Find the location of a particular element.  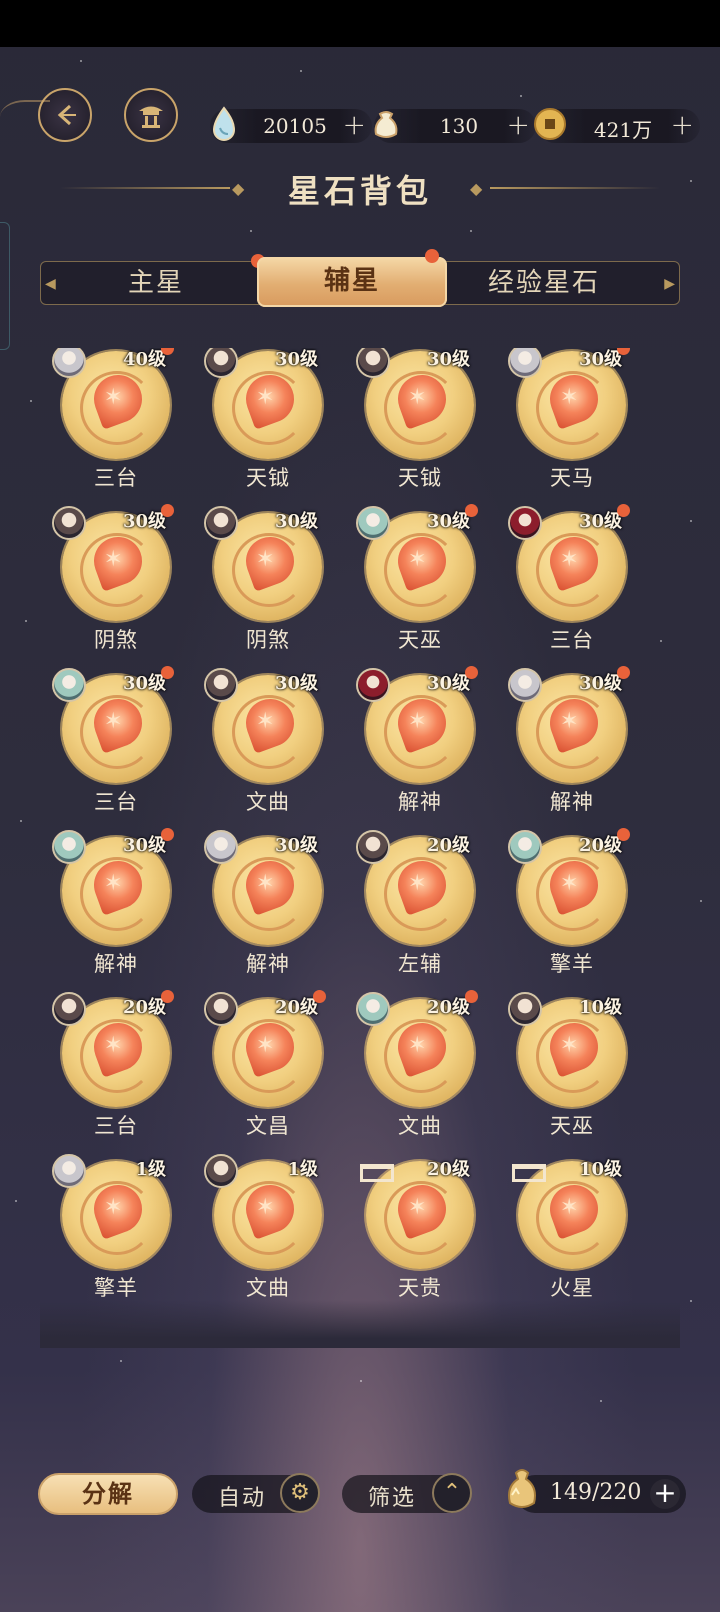

page-title: 星石背包 is located at coordinates (359, 191).